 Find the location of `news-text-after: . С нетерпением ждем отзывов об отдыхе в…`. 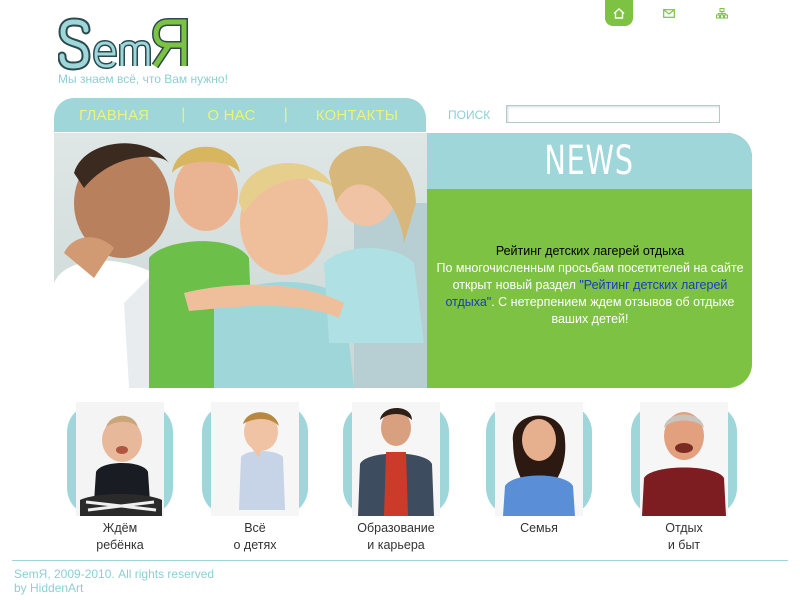

news-text-after: . С нетерпением ждем отзывов об отдыхе в… is located at coordinates (613, 310).